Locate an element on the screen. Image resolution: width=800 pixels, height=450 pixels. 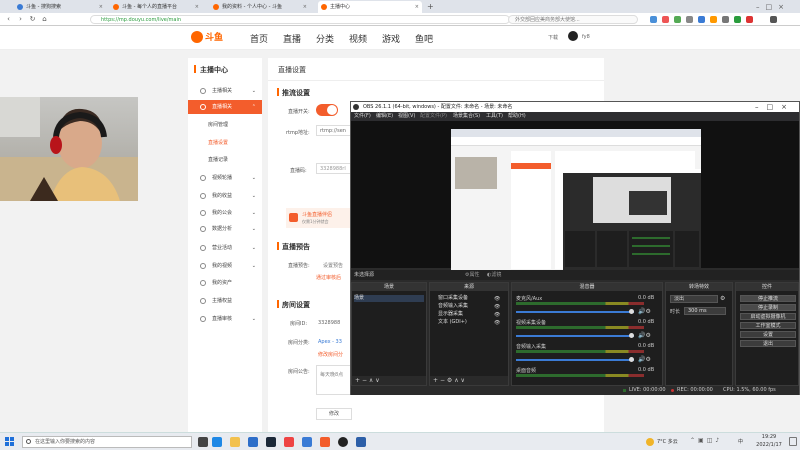
nav-video: 视频 is located at coordinates (358, 38).